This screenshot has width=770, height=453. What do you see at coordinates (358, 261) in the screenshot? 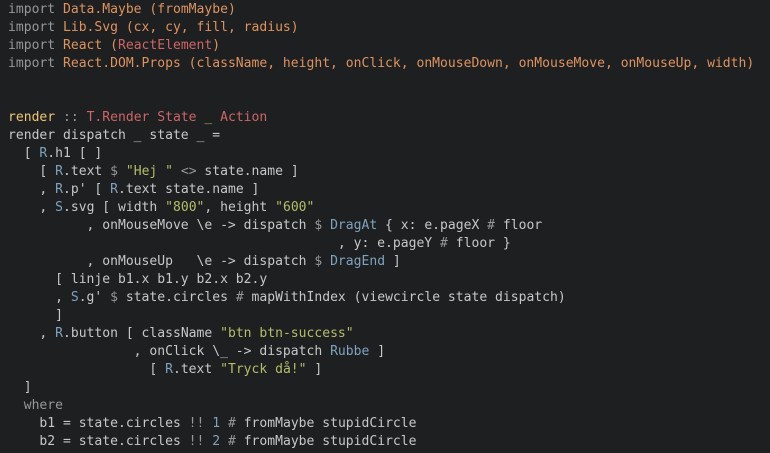
I see `code-token-qualifier: DragEnd` at bounding box center [358, 261].